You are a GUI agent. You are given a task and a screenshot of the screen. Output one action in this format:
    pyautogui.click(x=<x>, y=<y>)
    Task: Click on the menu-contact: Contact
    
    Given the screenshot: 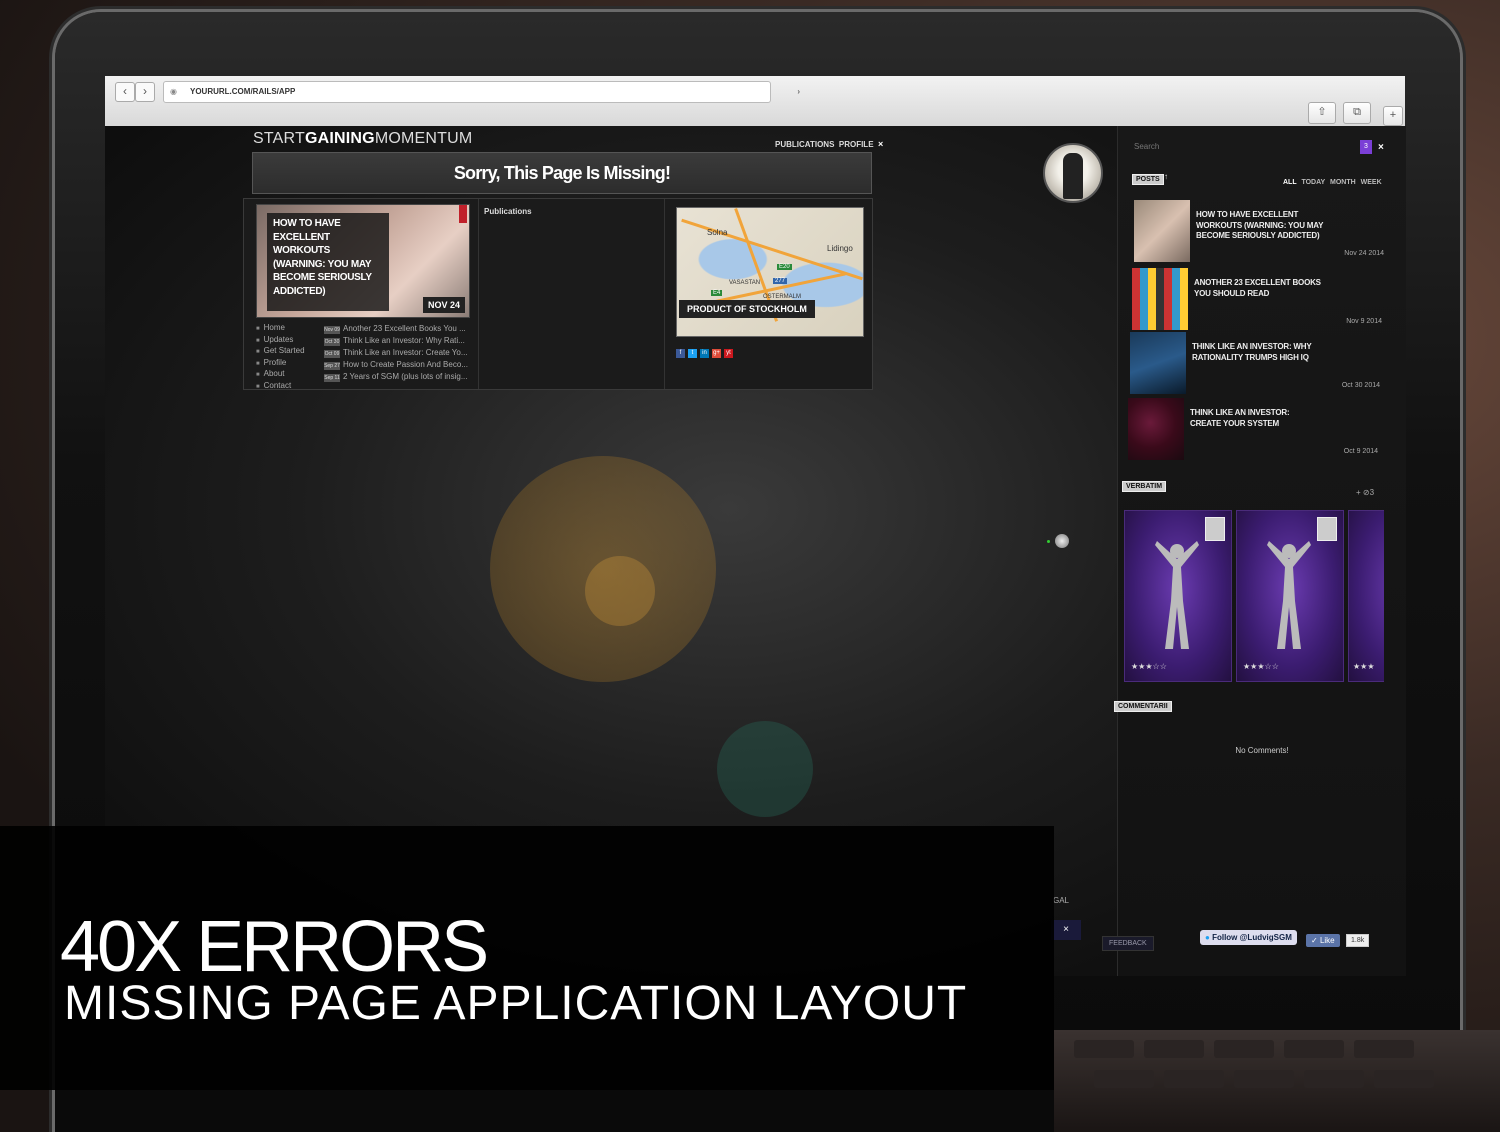 What is the action you would take?
    pyautogui.click(x=280, y=387)
    